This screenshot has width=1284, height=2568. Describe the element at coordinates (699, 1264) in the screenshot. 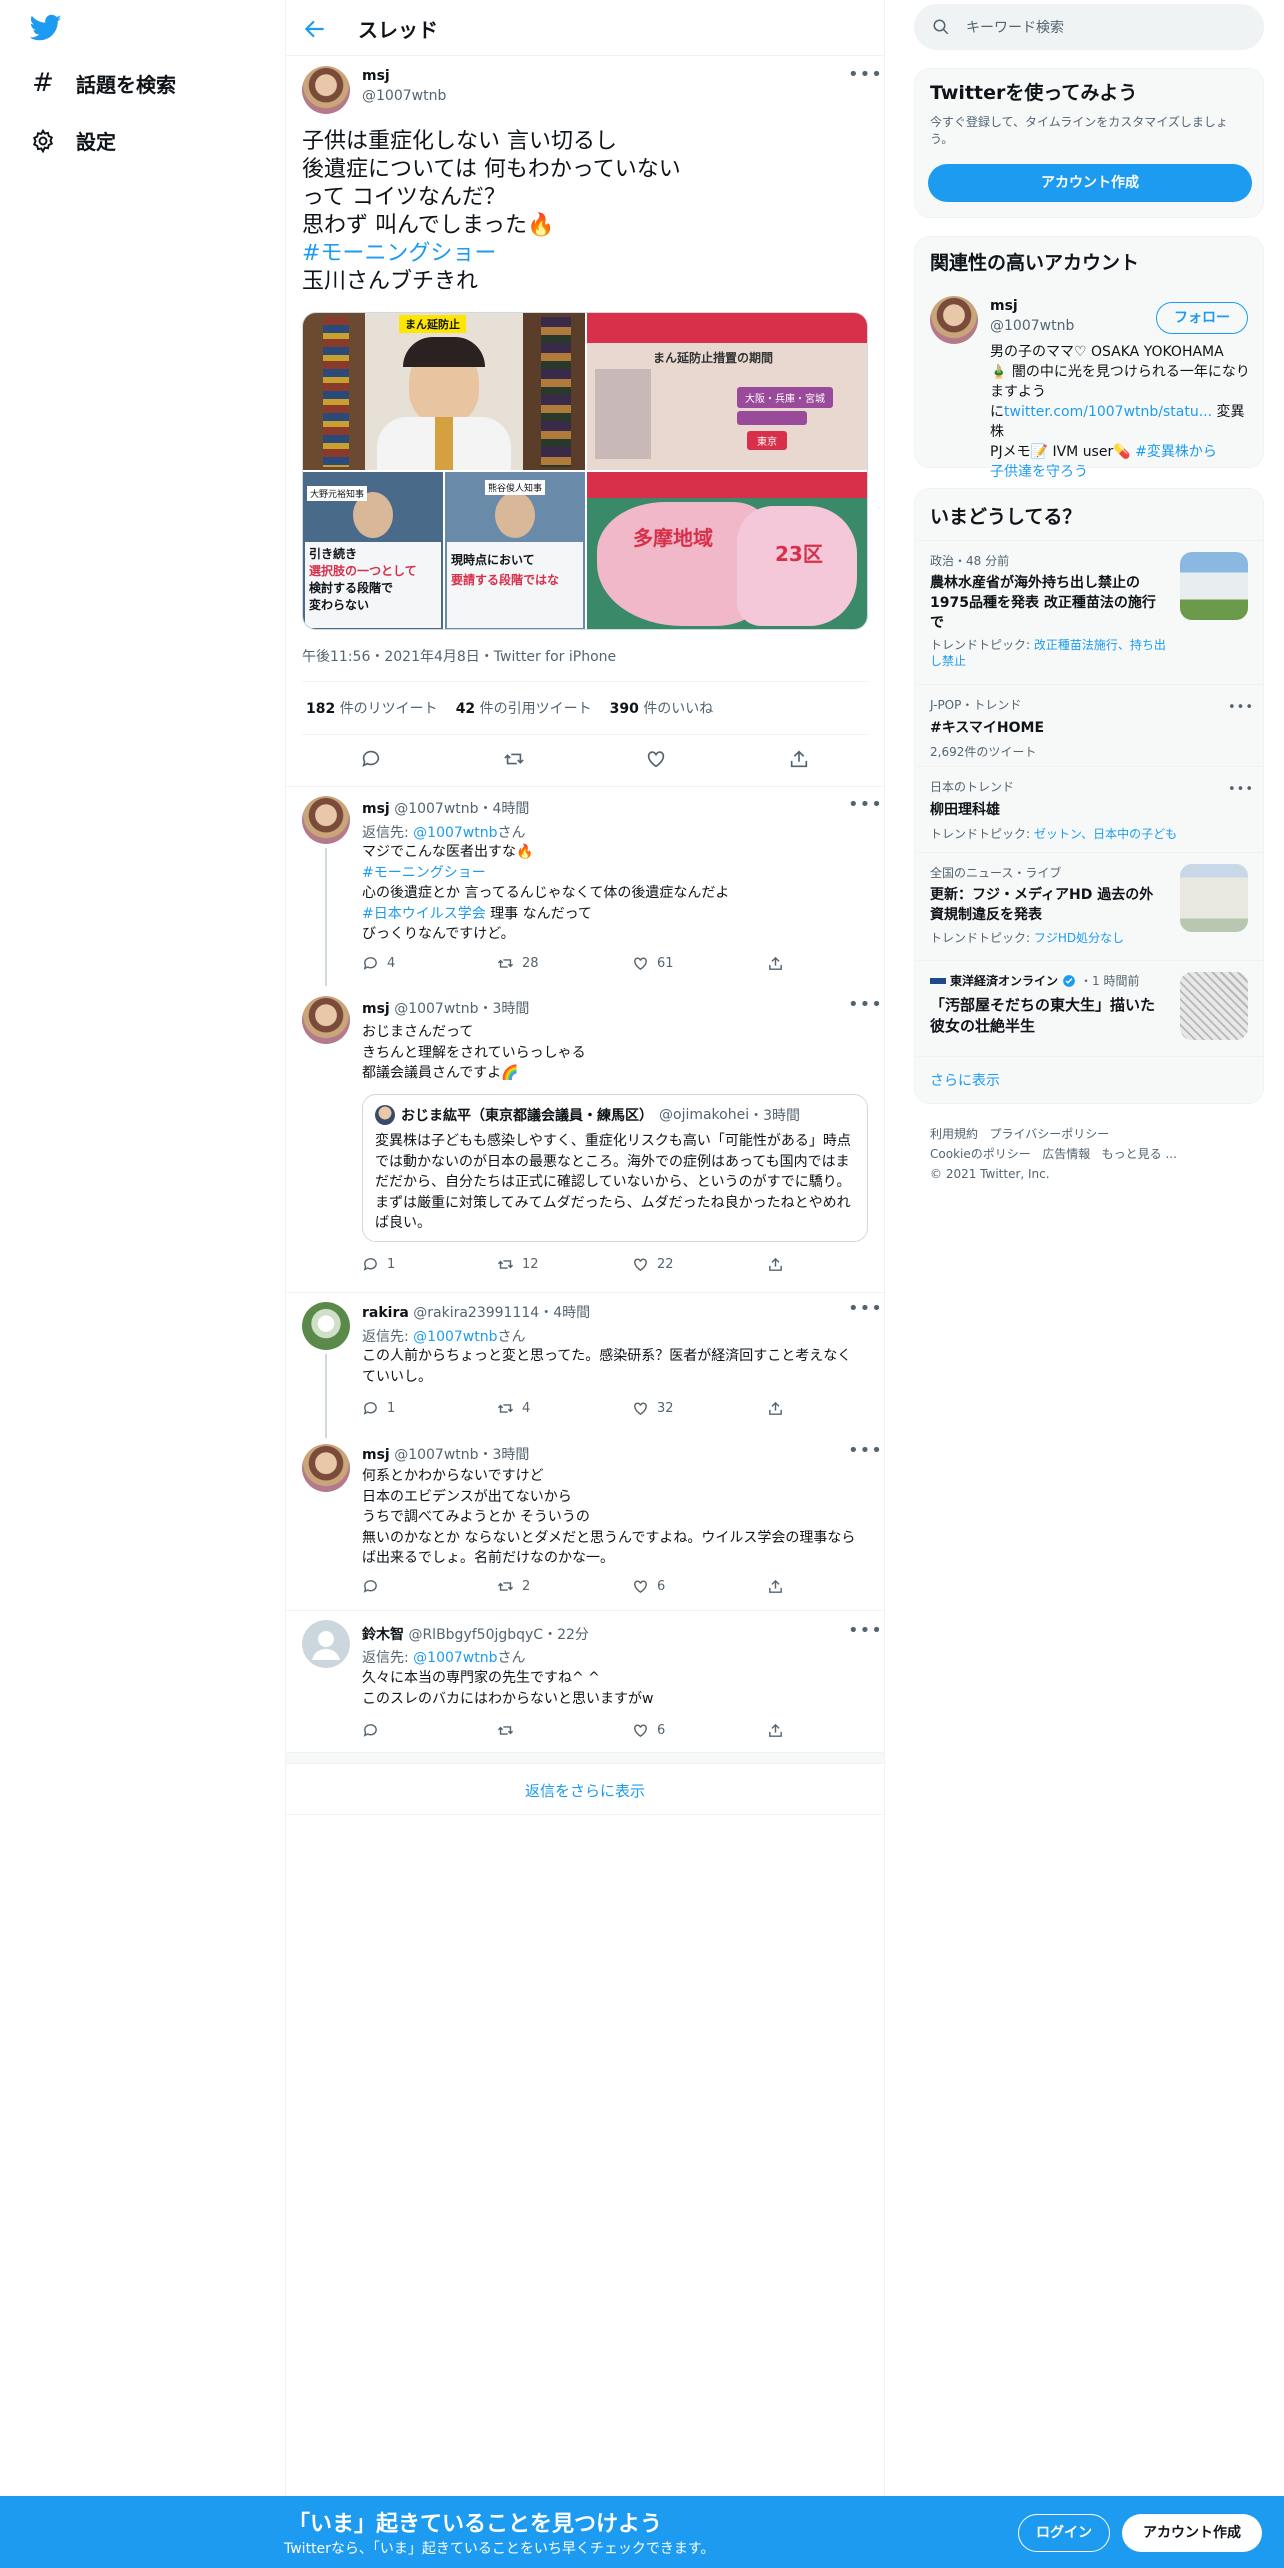

I see `like-button: 22` at that location.